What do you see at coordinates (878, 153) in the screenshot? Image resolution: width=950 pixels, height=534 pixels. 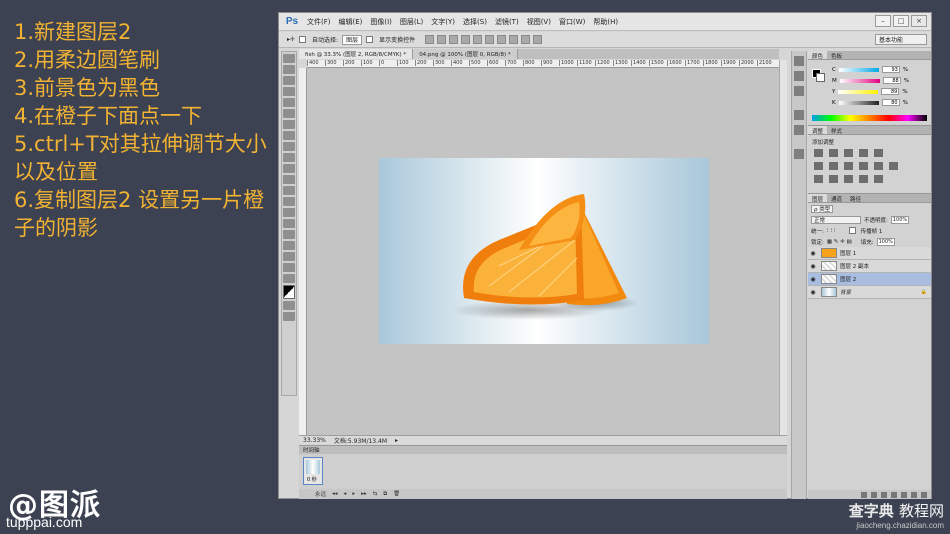 I see `vibrance-icon` at bounding box center [878, 153].